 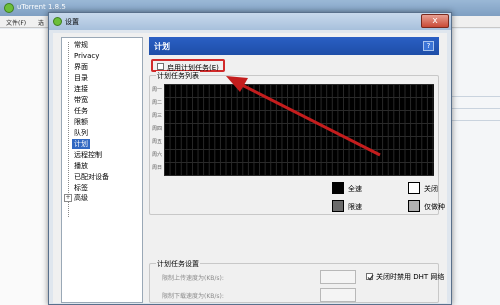 What do you see at coordinates (355, 189) in the screenshot?
I see `legend-full-speed-label: 全速` at bounding box center [355, 189].